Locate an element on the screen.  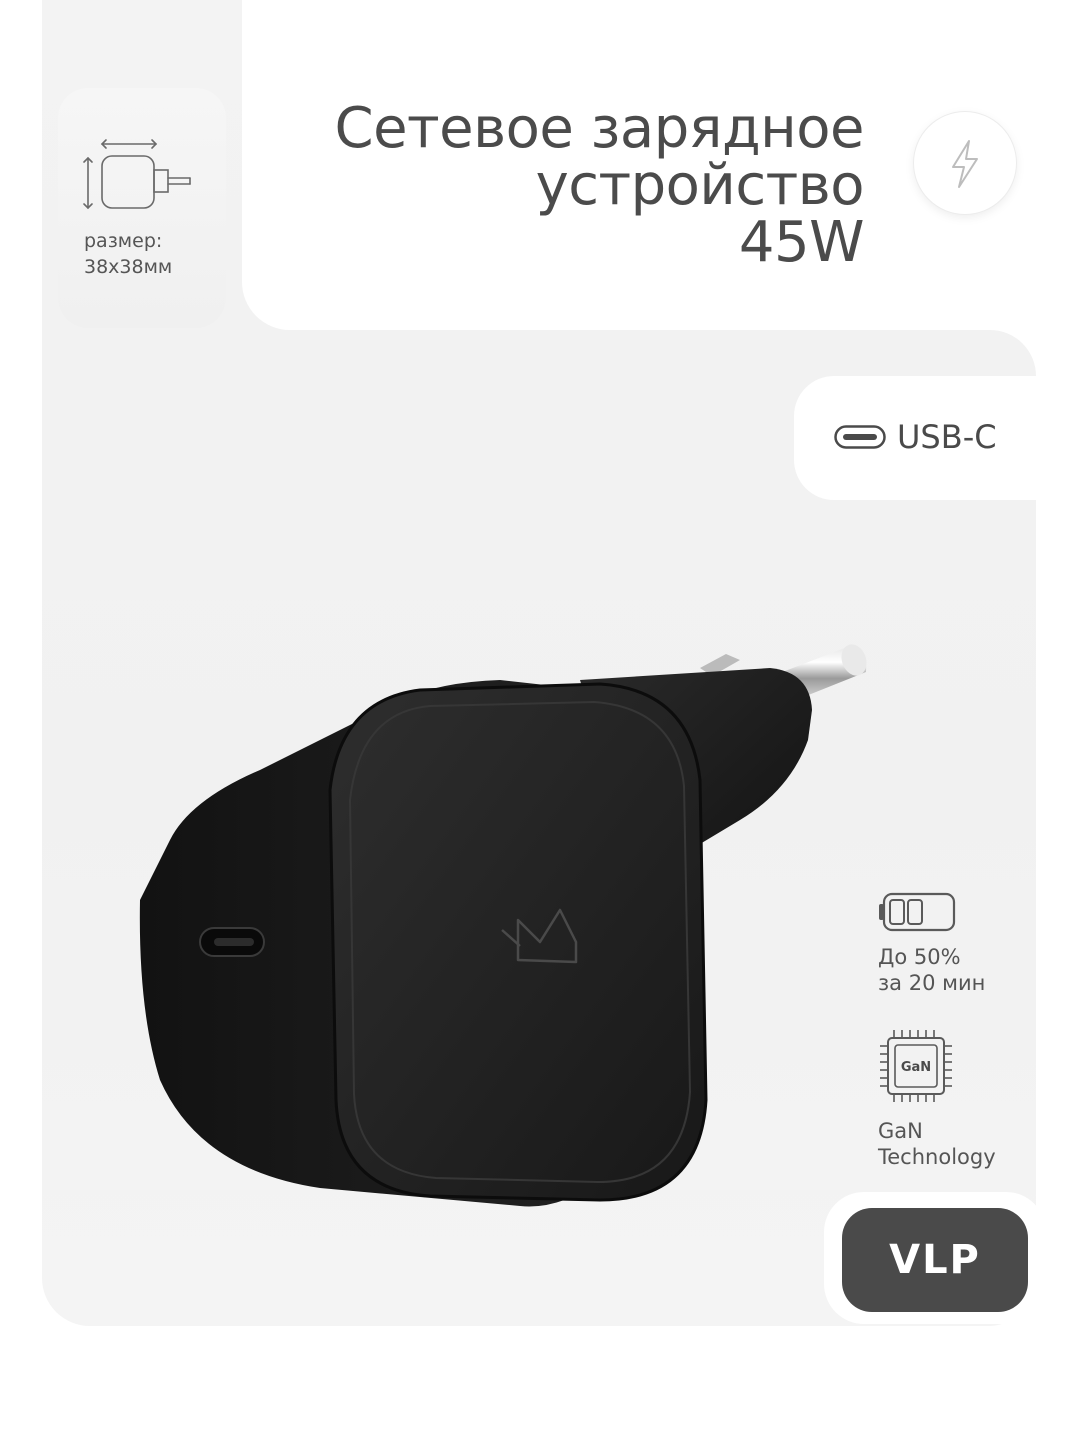
title-line2: устройство is located at coordinates (700, 185).